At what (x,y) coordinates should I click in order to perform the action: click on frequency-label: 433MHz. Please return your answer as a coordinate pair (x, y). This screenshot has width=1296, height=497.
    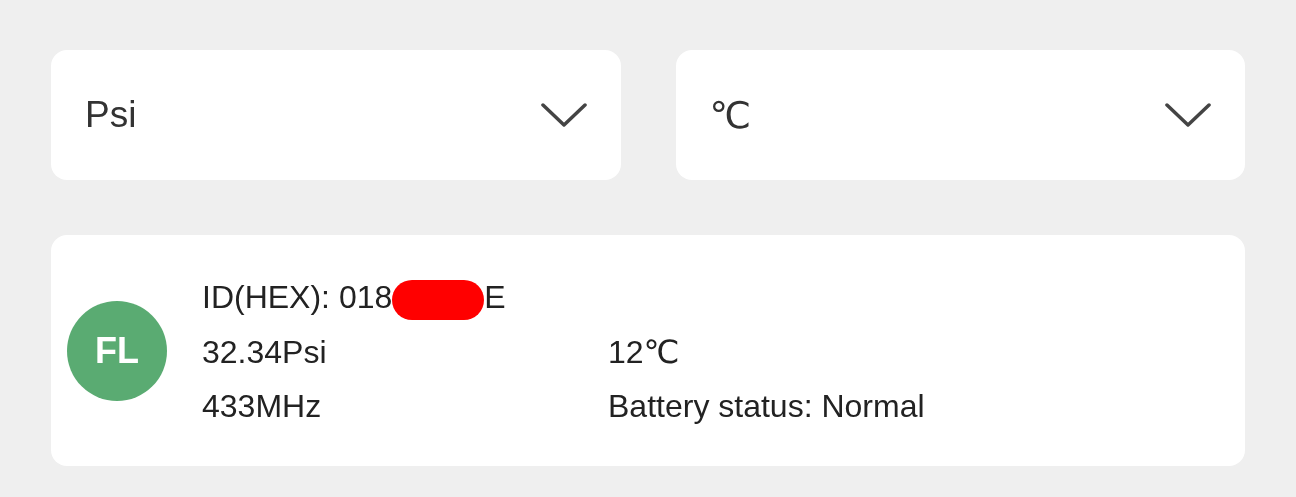
    Looking at the image, I should click on (262, 406).